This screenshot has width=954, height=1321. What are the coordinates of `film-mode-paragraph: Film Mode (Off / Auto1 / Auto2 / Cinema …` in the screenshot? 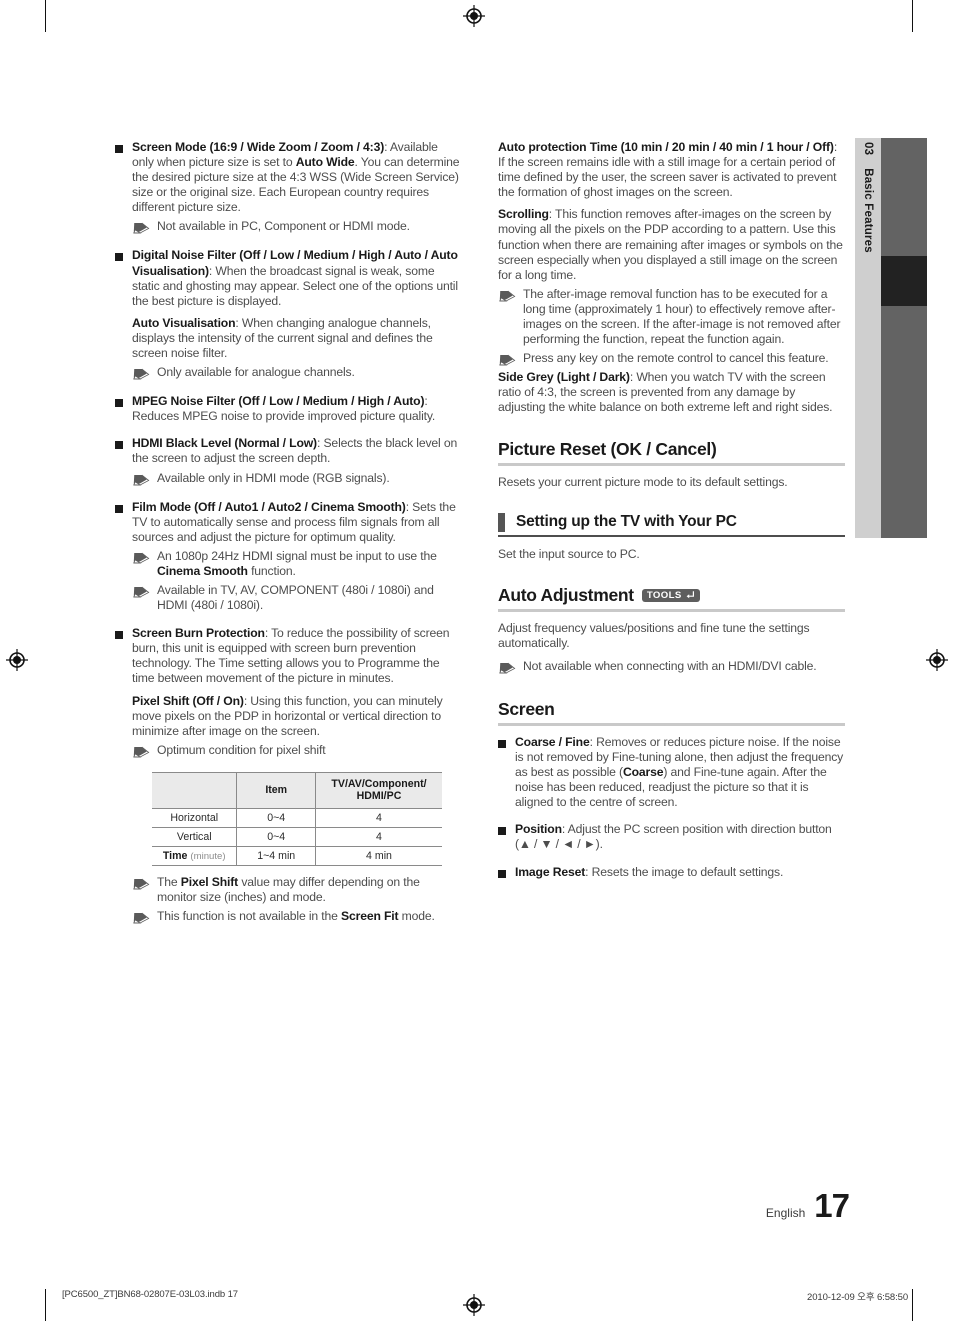 It's located at (297, 522).